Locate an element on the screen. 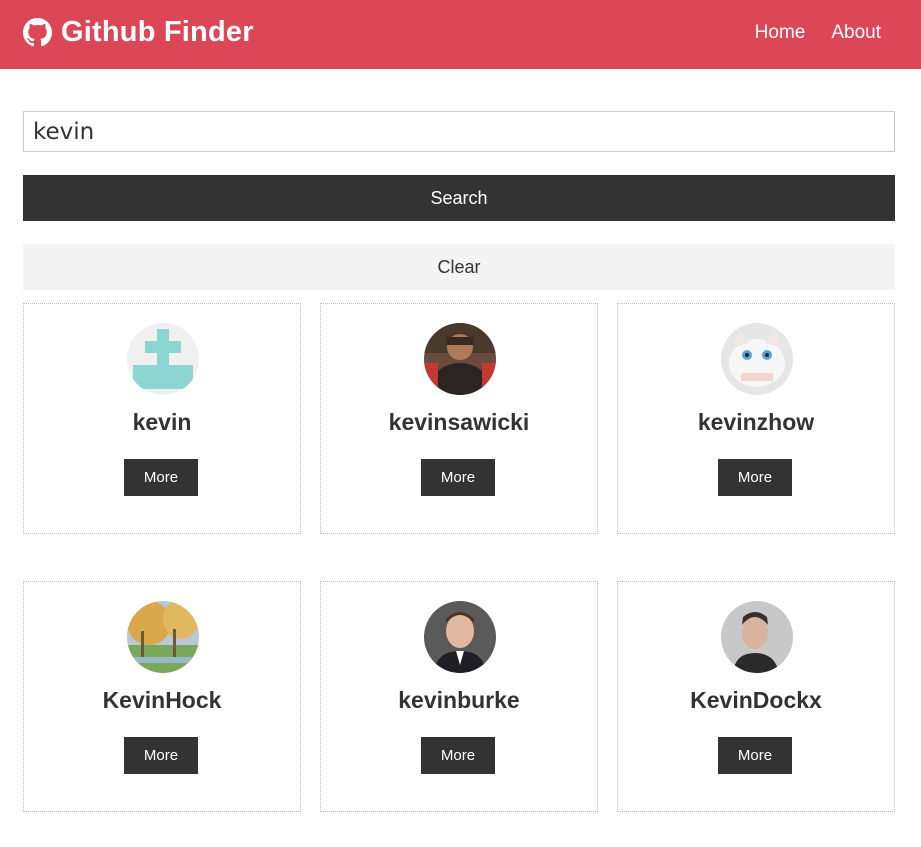 The width and height of the screenshot is (921, 847). painting-avatar is located at coordinates (163, 637).